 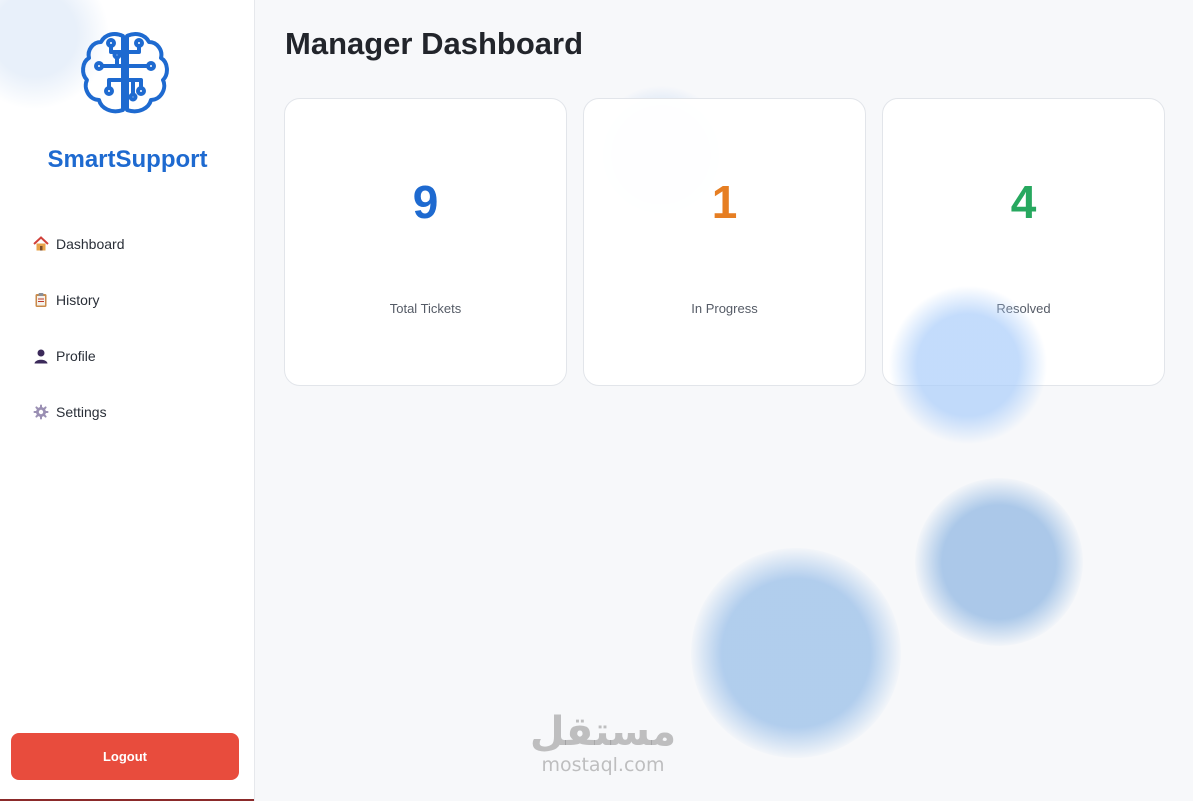 What do you see at coordinates (603, 732) in the screenshot?
I see `watermark-arabic: مستقل` at bounding box center [603, 732].